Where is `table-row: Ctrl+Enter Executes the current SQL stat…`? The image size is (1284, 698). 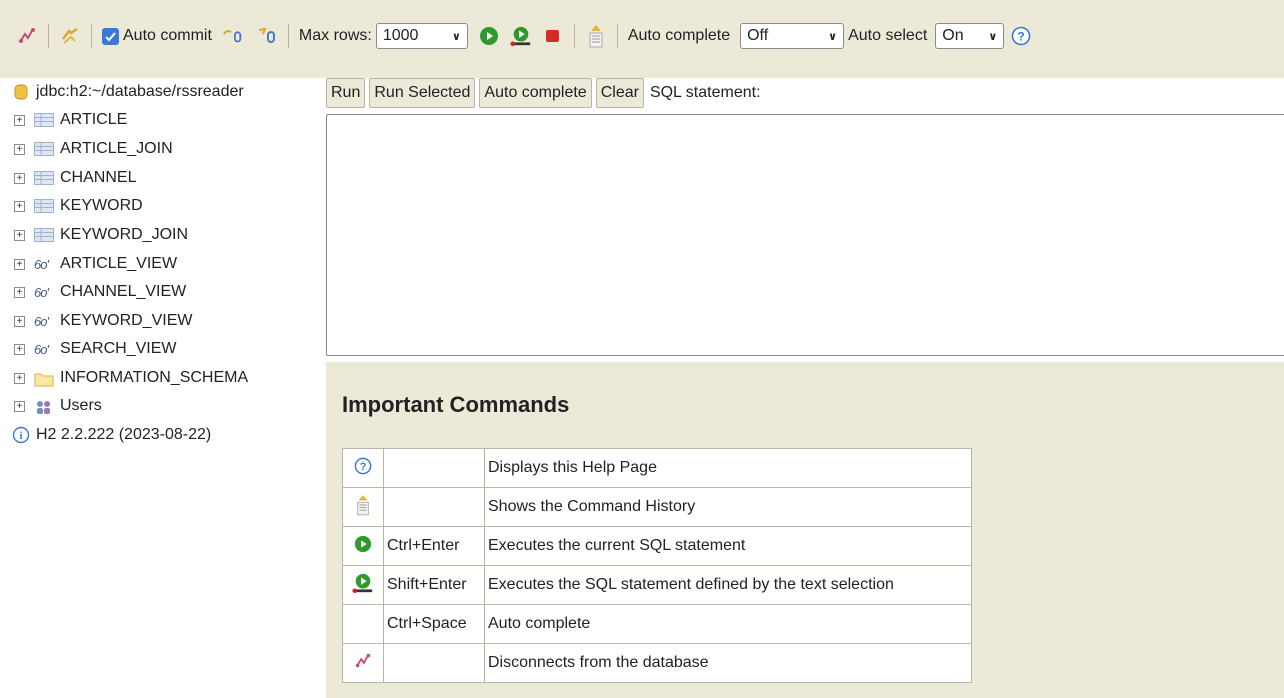 table-row: Ctrl+Enter Executes the current SQL stat… is located at coordinates (657, 546).